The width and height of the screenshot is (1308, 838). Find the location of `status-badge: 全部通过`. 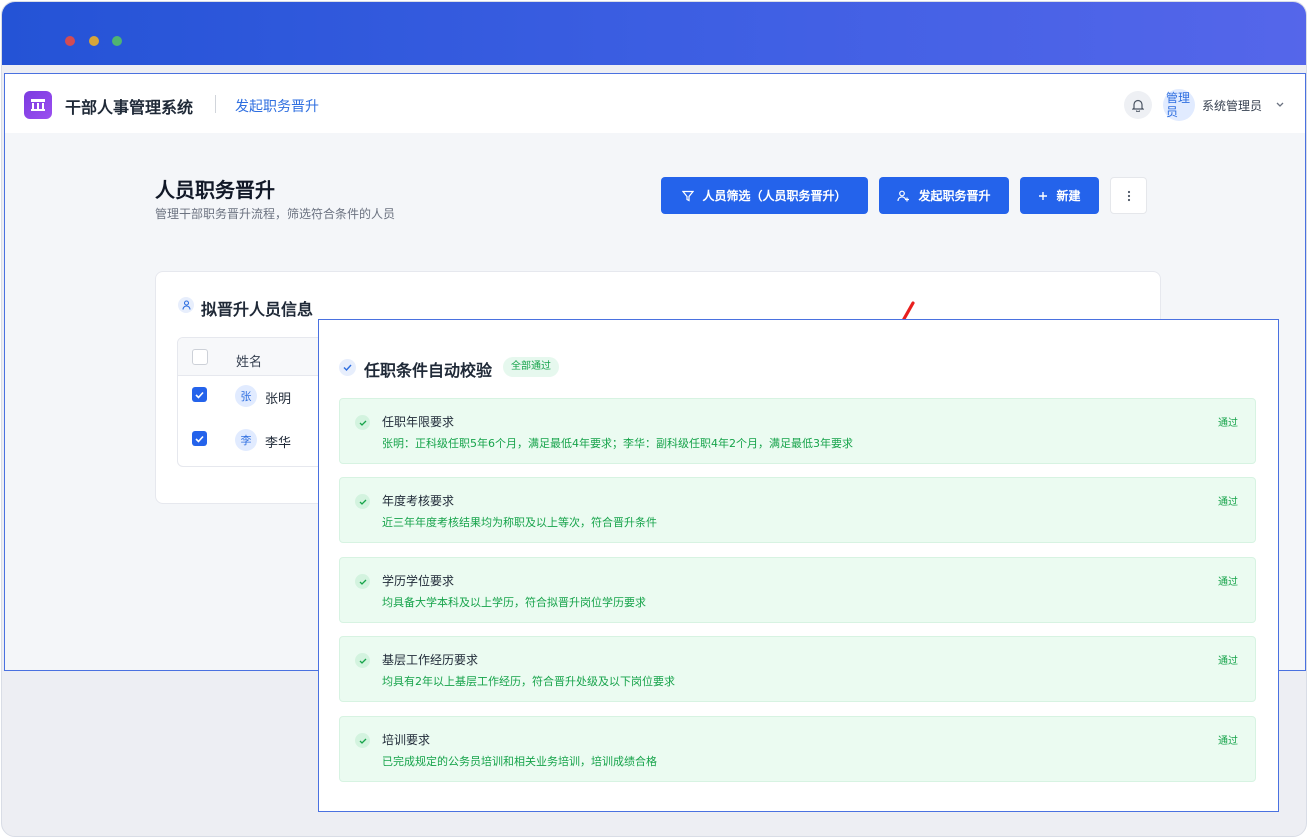

status-badge: 全部通过 is located at coordinates (531, 367).